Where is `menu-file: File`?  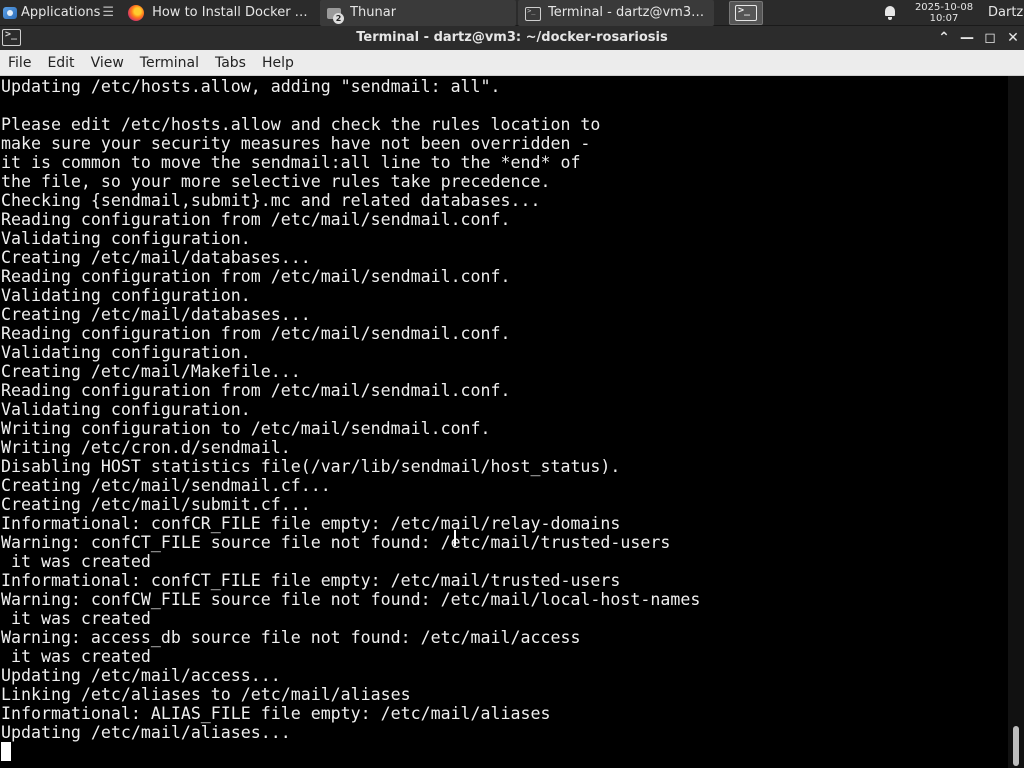
menu-file: File is located at coordinates (19, 63).